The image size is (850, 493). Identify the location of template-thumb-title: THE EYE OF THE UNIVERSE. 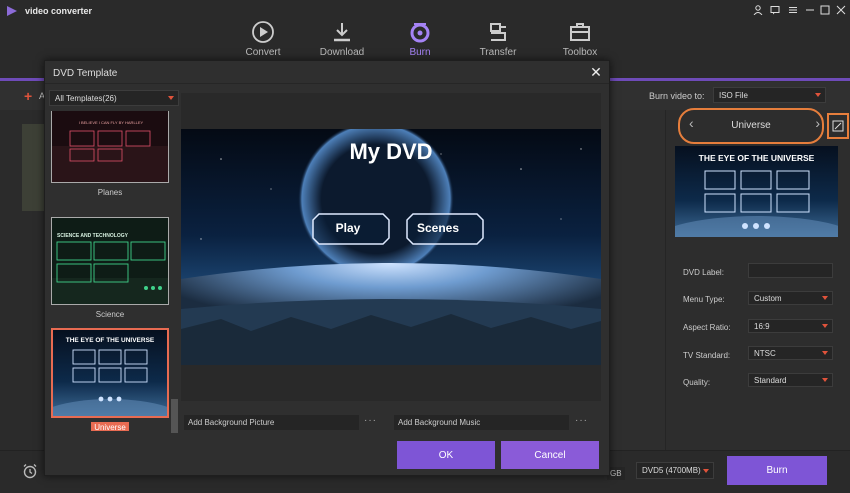
(110, 340).